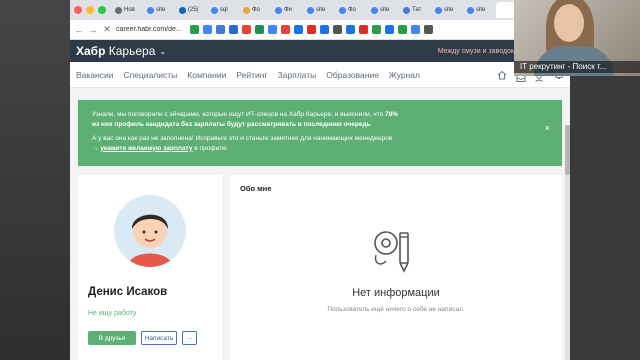  Describe the element at coordinates (396, 293) in the screenshot. I see `empty-state-title: Нет информации` at that location.